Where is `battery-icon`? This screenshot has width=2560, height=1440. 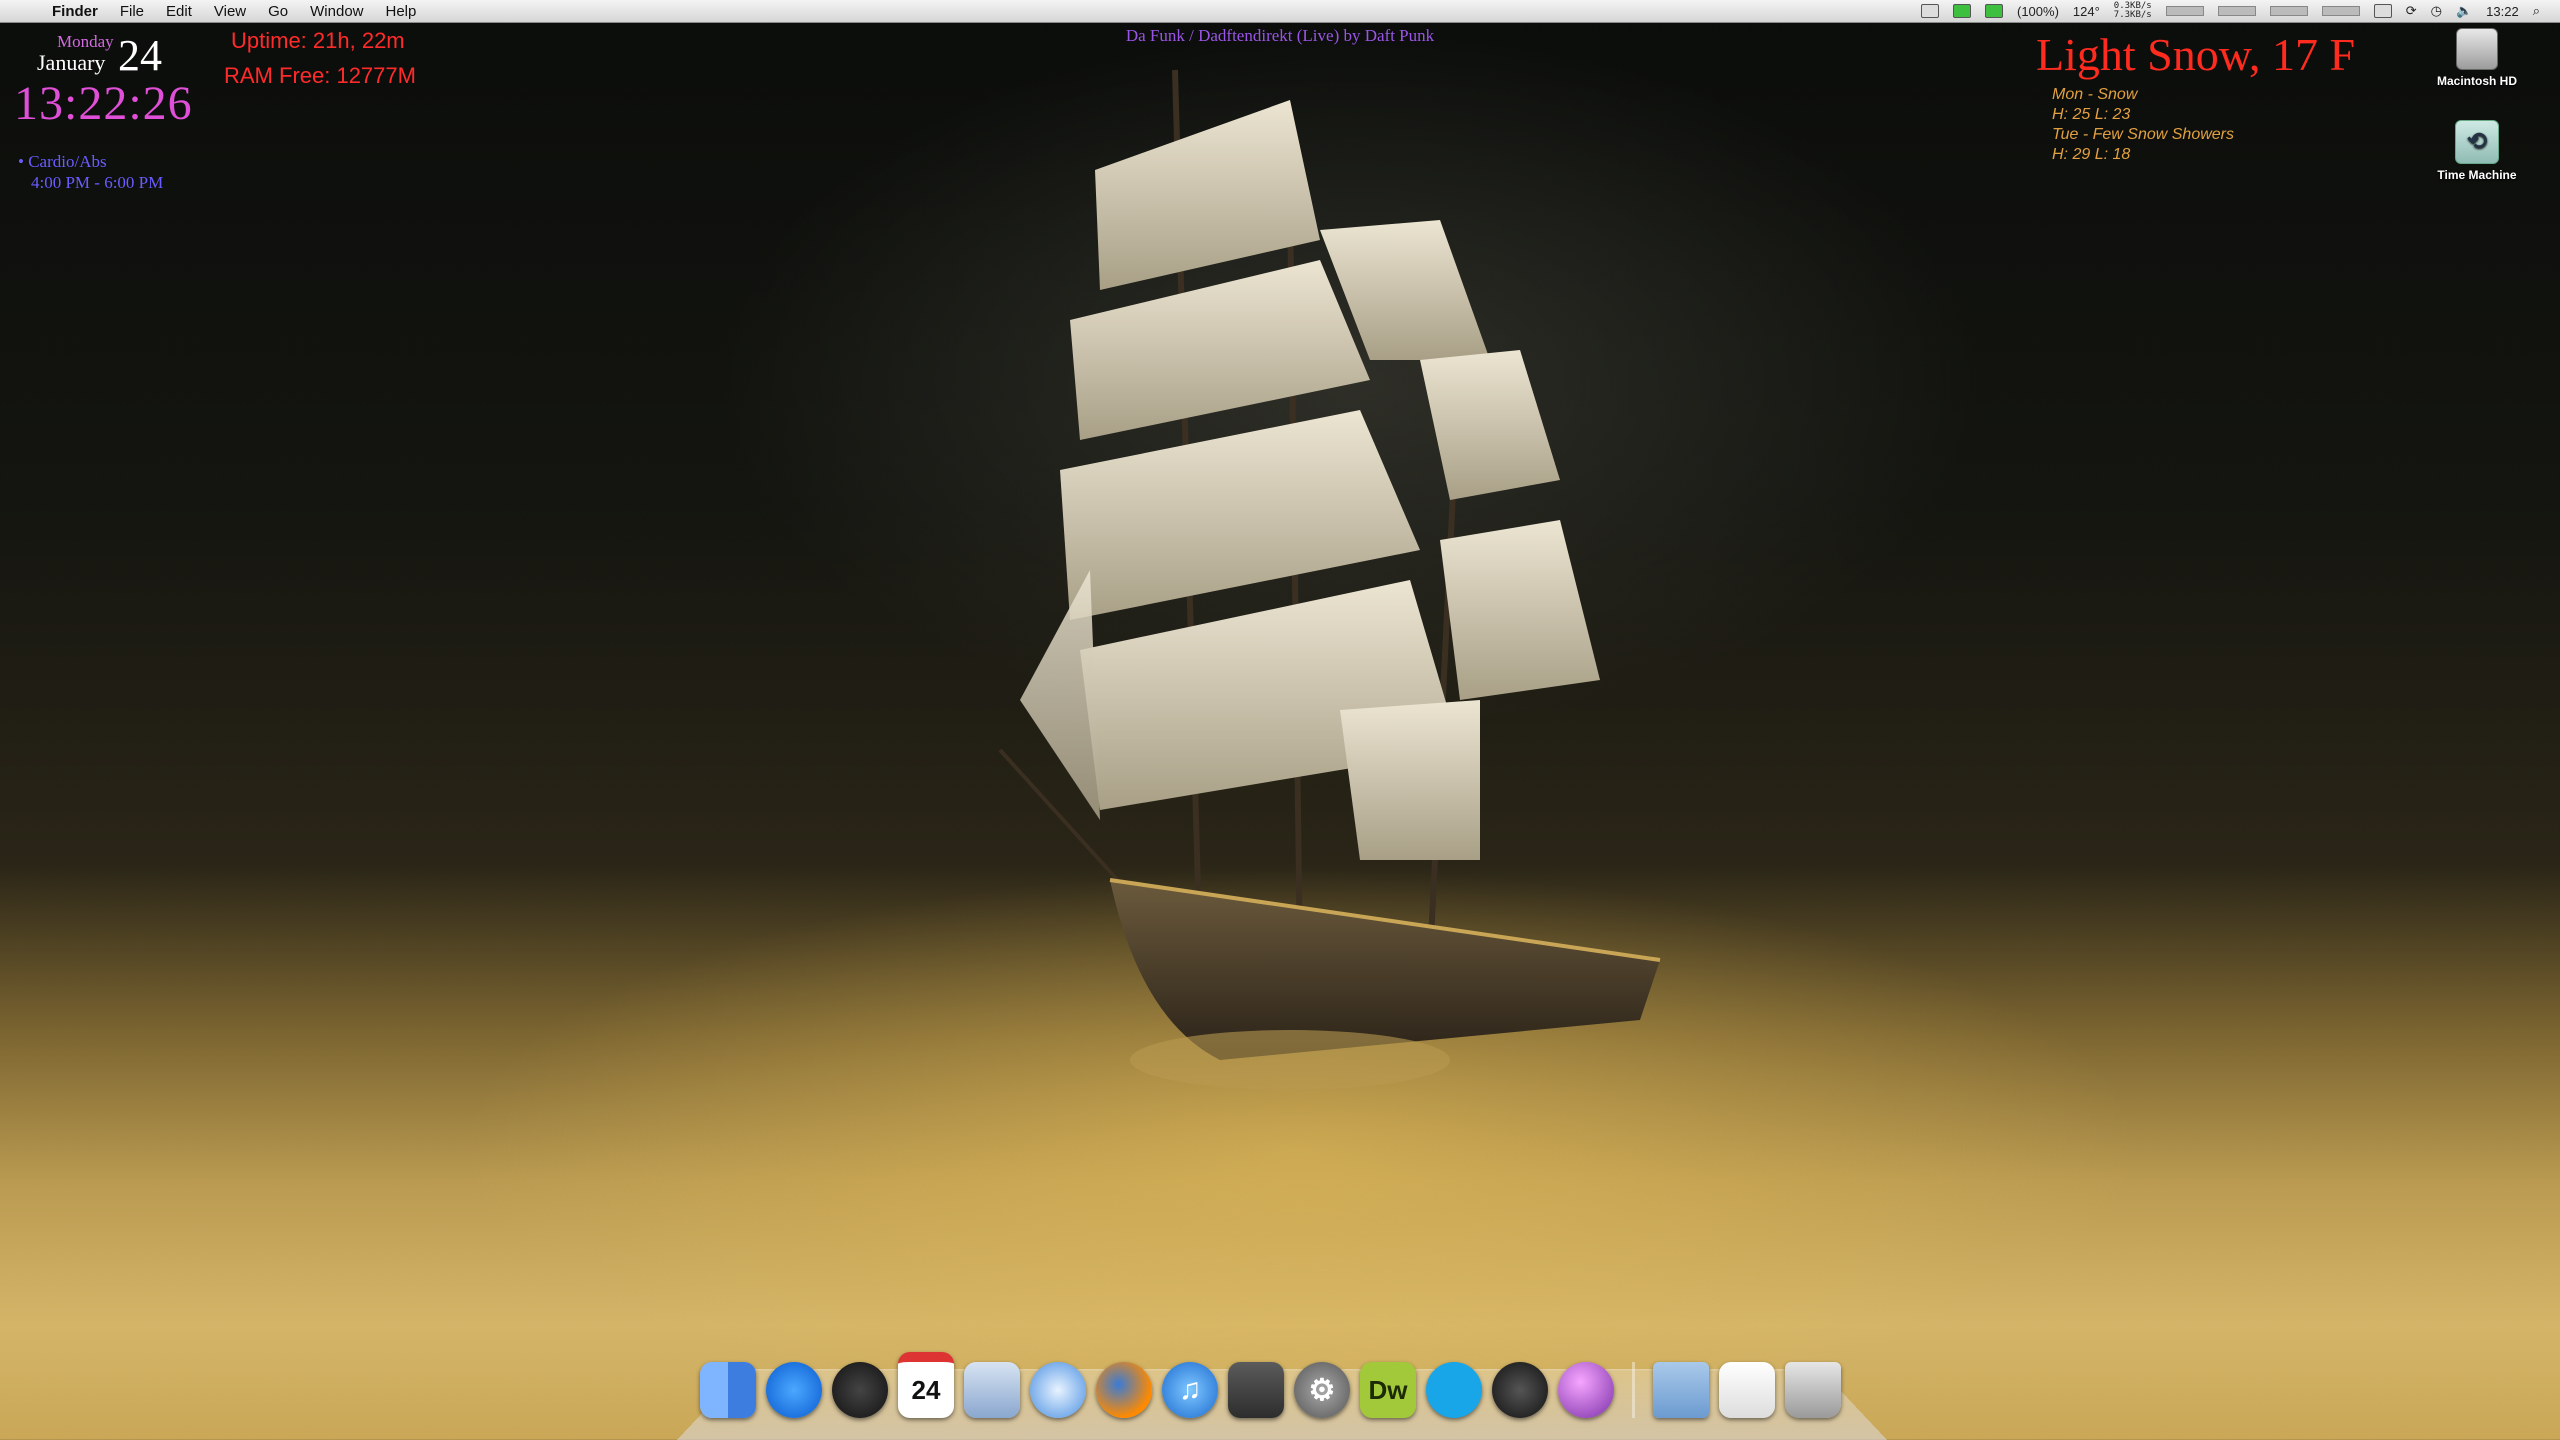 battery-icon is located at coordinates (2382, 11).